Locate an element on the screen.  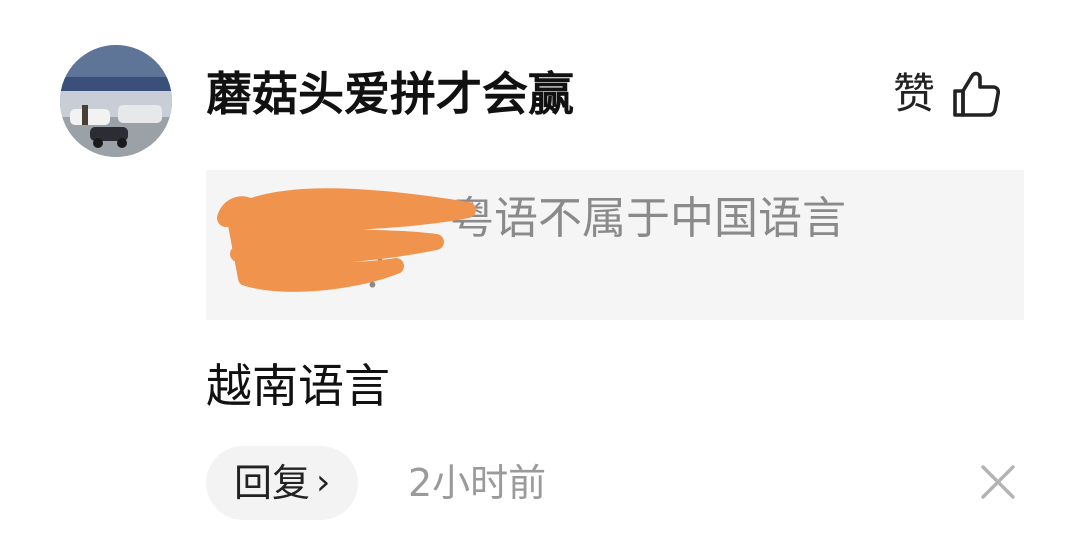
reply-button: 回复 › is located at coordinates (282, 483).